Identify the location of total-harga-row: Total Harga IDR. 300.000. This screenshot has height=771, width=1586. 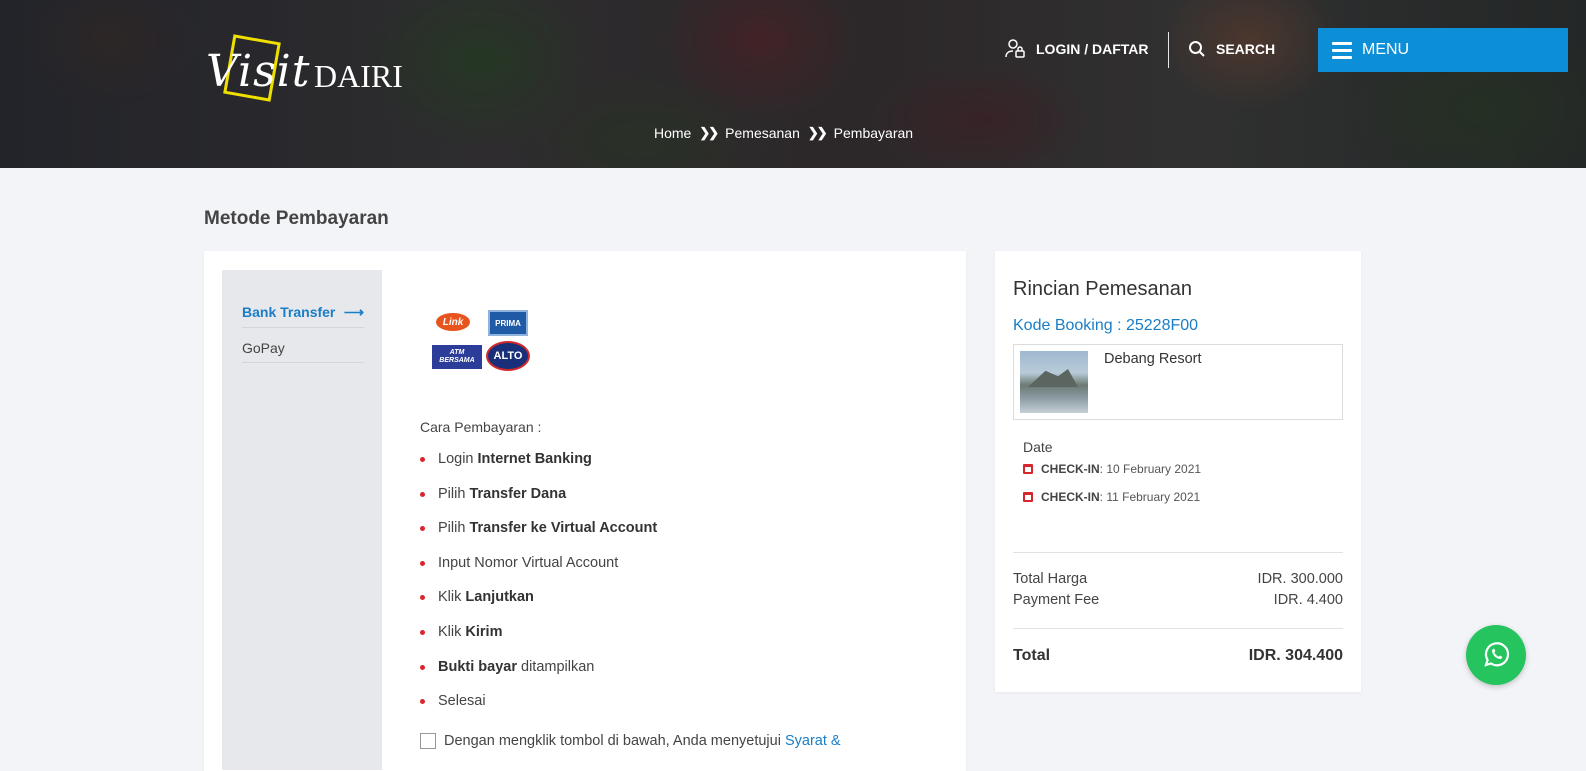
(1178, 579).